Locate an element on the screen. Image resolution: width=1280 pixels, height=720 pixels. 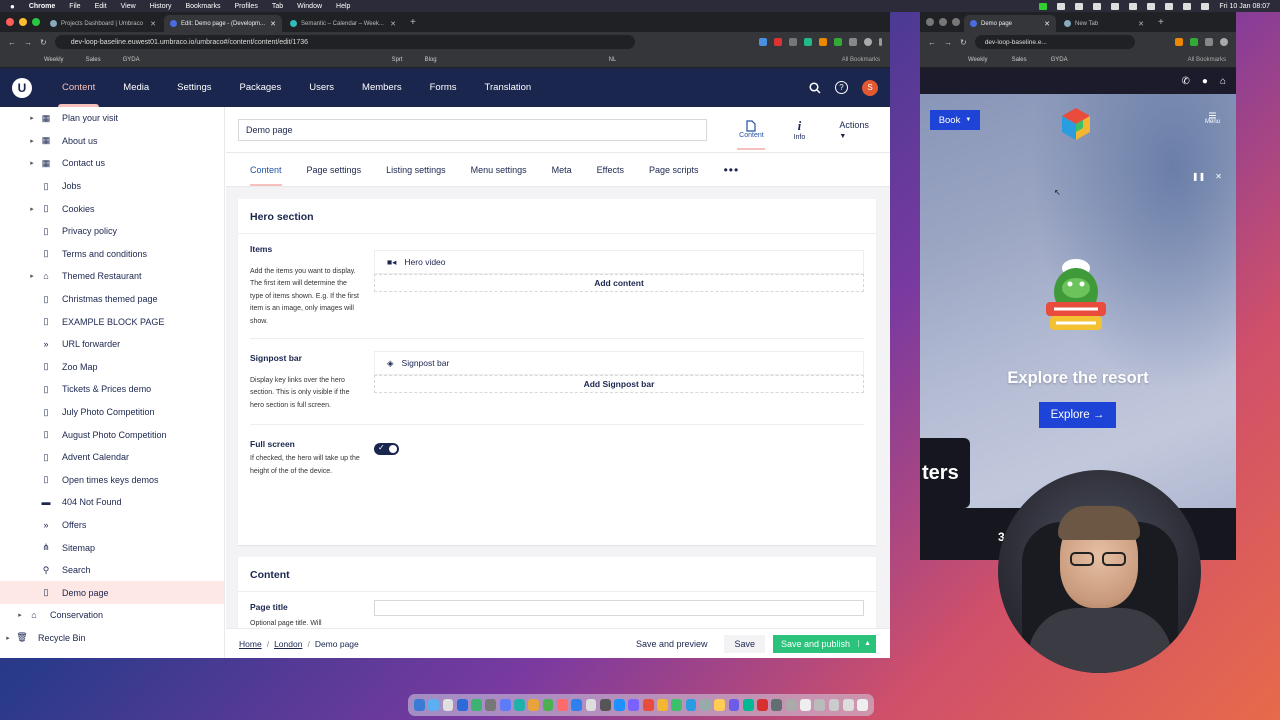
add-signpost-bar-button: Add Signpost bar is located at coordinates (619, 384).